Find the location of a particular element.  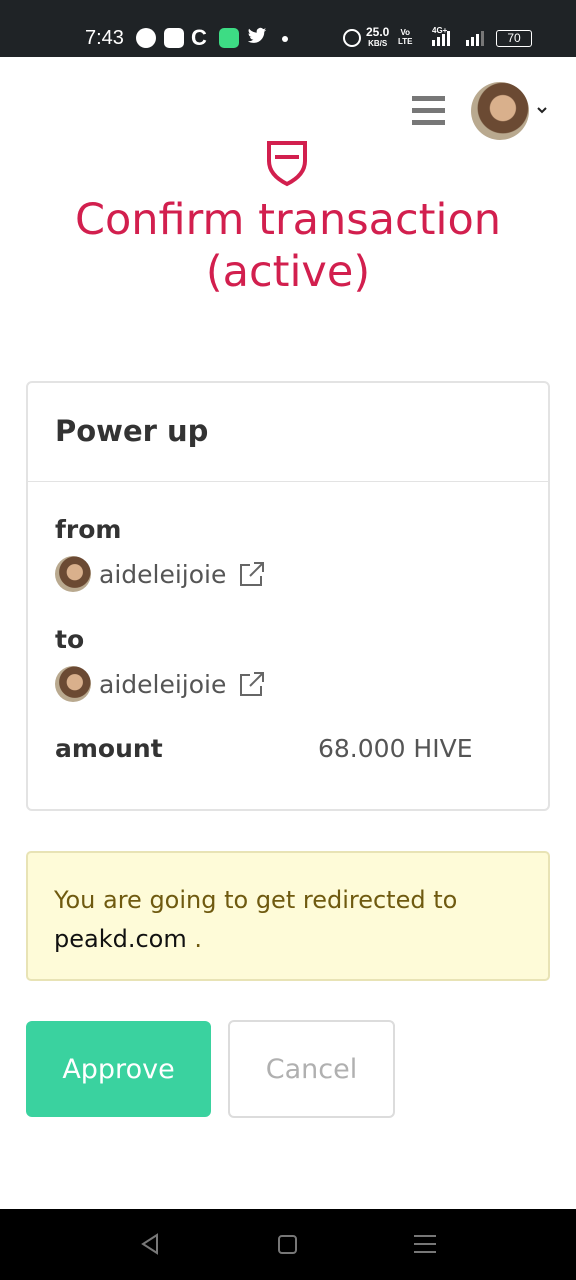

page-title: Confirm transaction (active) is located at coordinates (288, 246).